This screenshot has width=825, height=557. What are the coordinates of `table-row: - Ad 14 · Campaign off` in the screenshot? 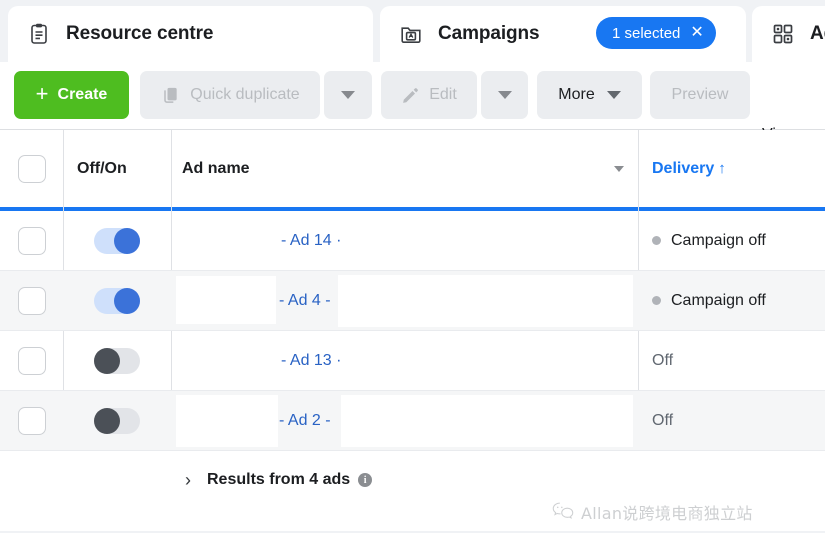 It's located at (412, 241).